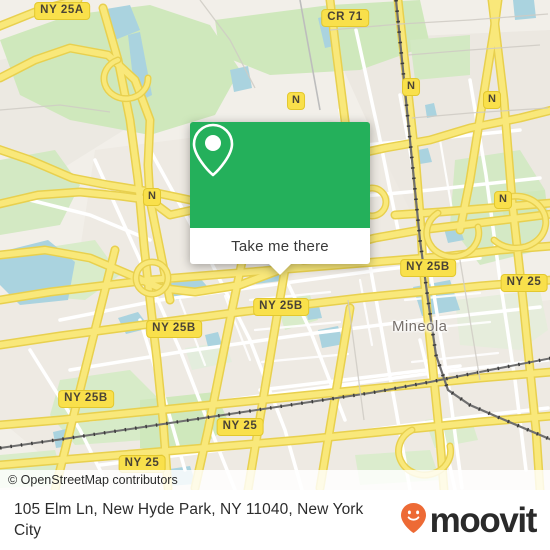  What do you see at coordinates (275, 480) in the screenshot?
I see `map-attribution: © OpenStreetMap contributors` at bounding box center [275, 480].